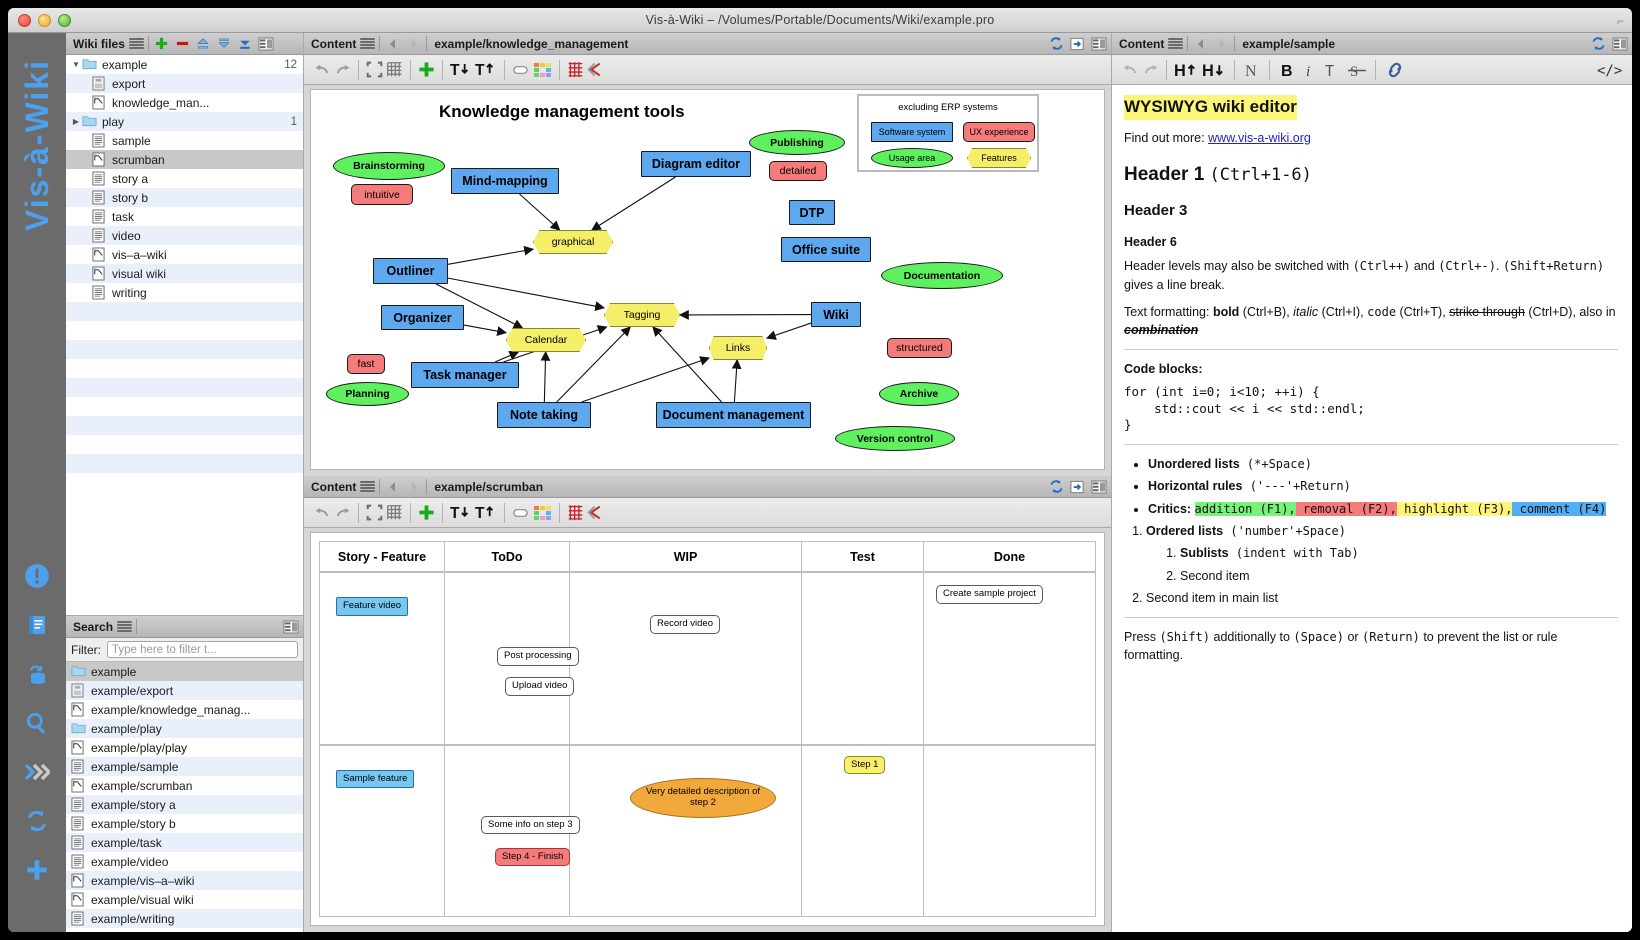 The image size is (1640, 940). I want to click on wiki-file-item: writing, so click(184, 292).